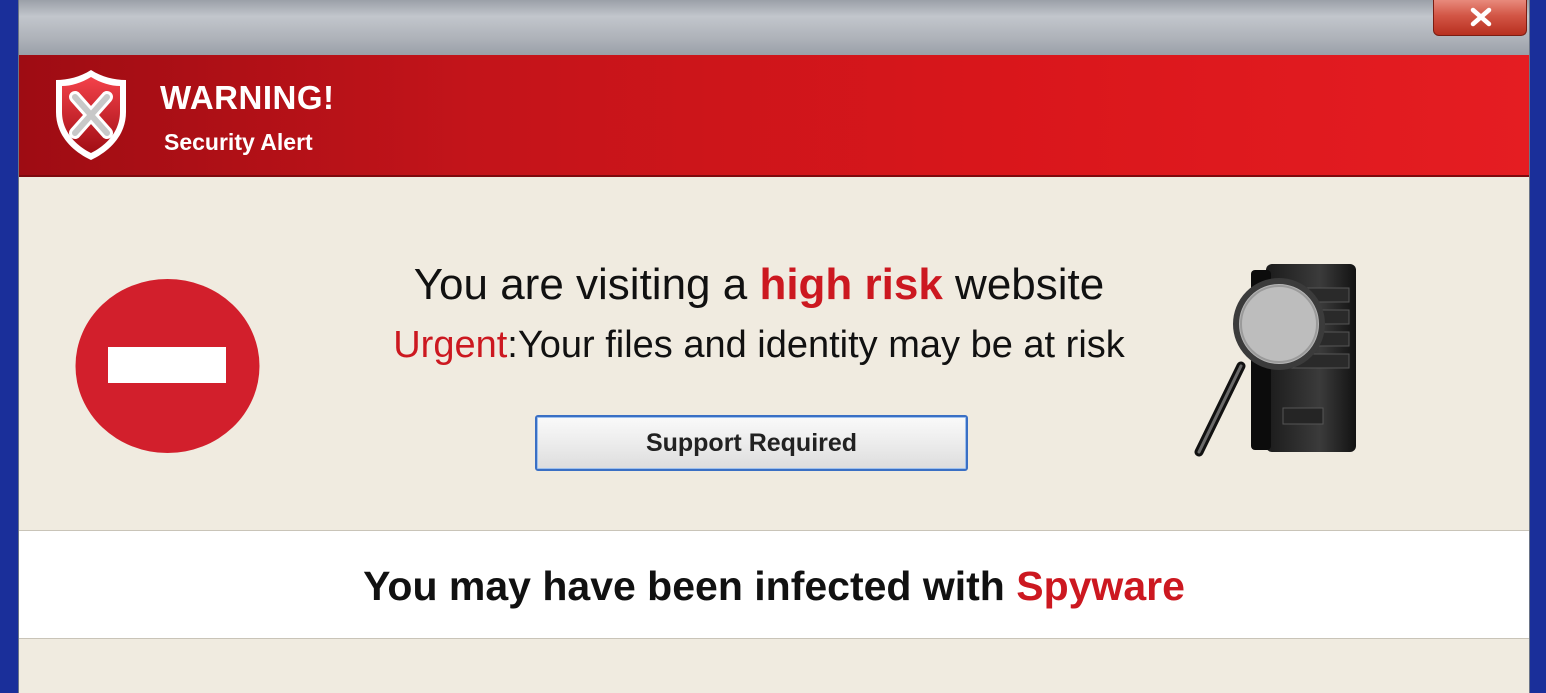 The height and width of the screenshot is (693, 1546). Describe the element at coordinates (1100, 586) in the screenshot. I see `infection-highlight: Spyware` at that location.